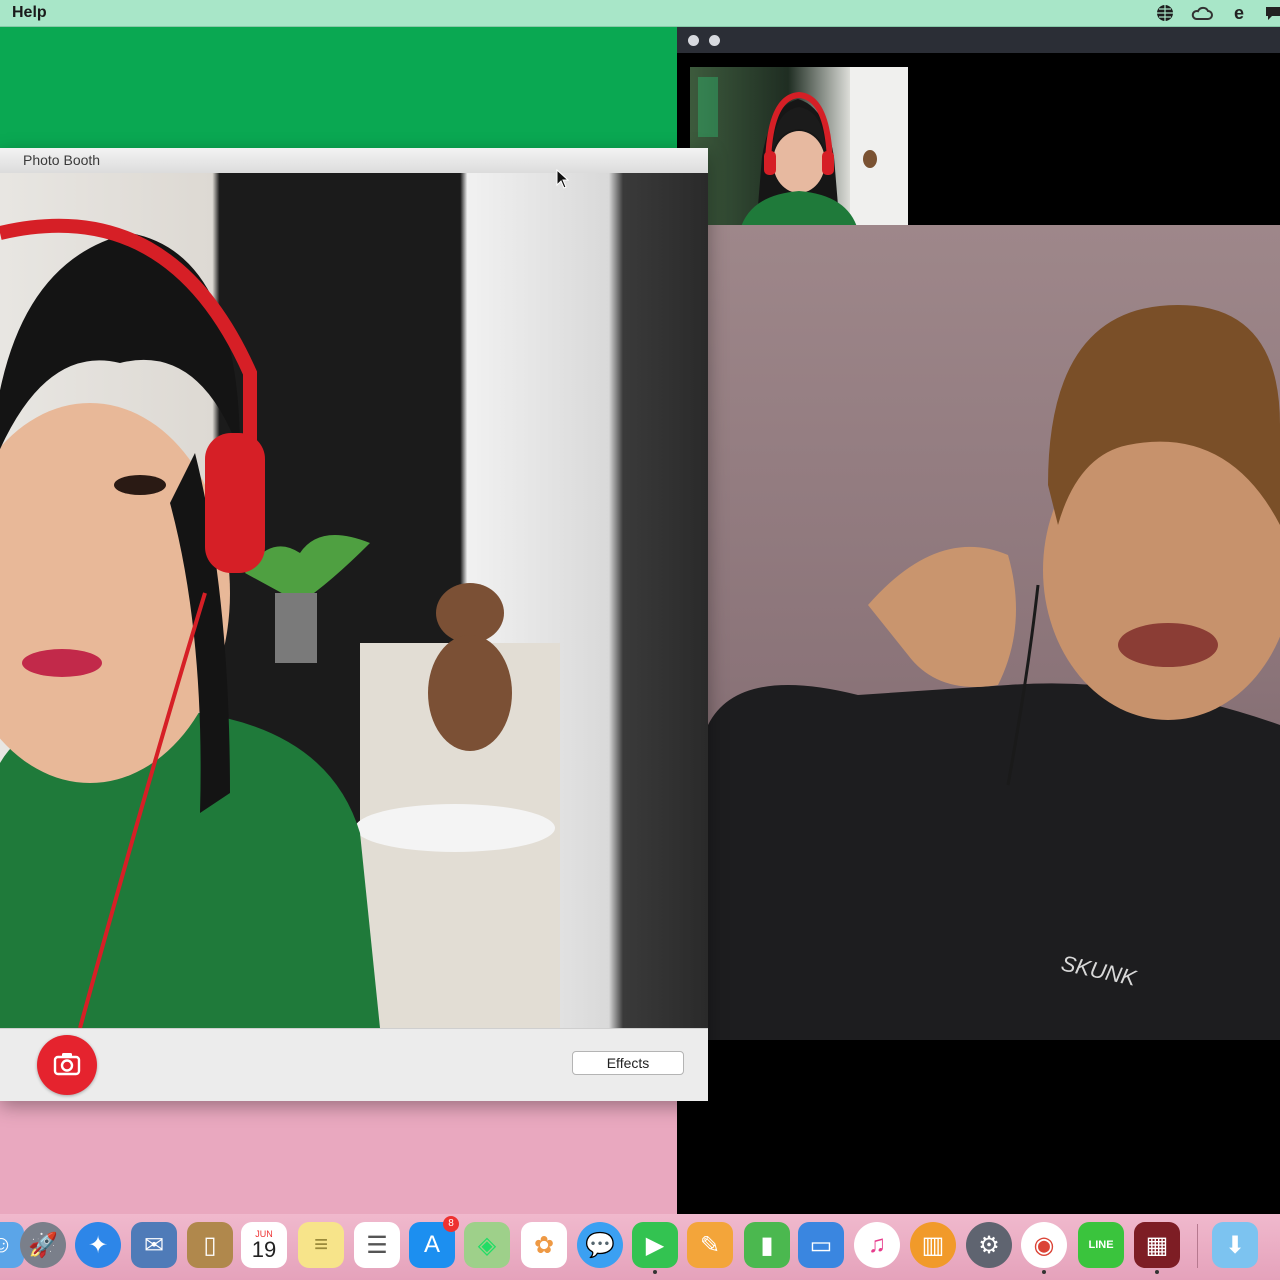 The height and width of the screenshot is (1280, 1280). I want to click on facetime-icon: ▶, so click(655, 1248).